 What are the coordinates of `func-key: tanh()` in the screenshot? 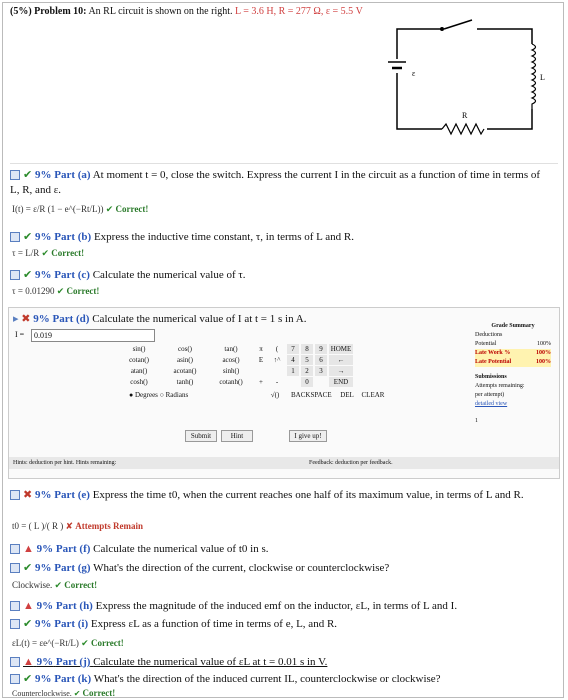 It's located at (185, 382).